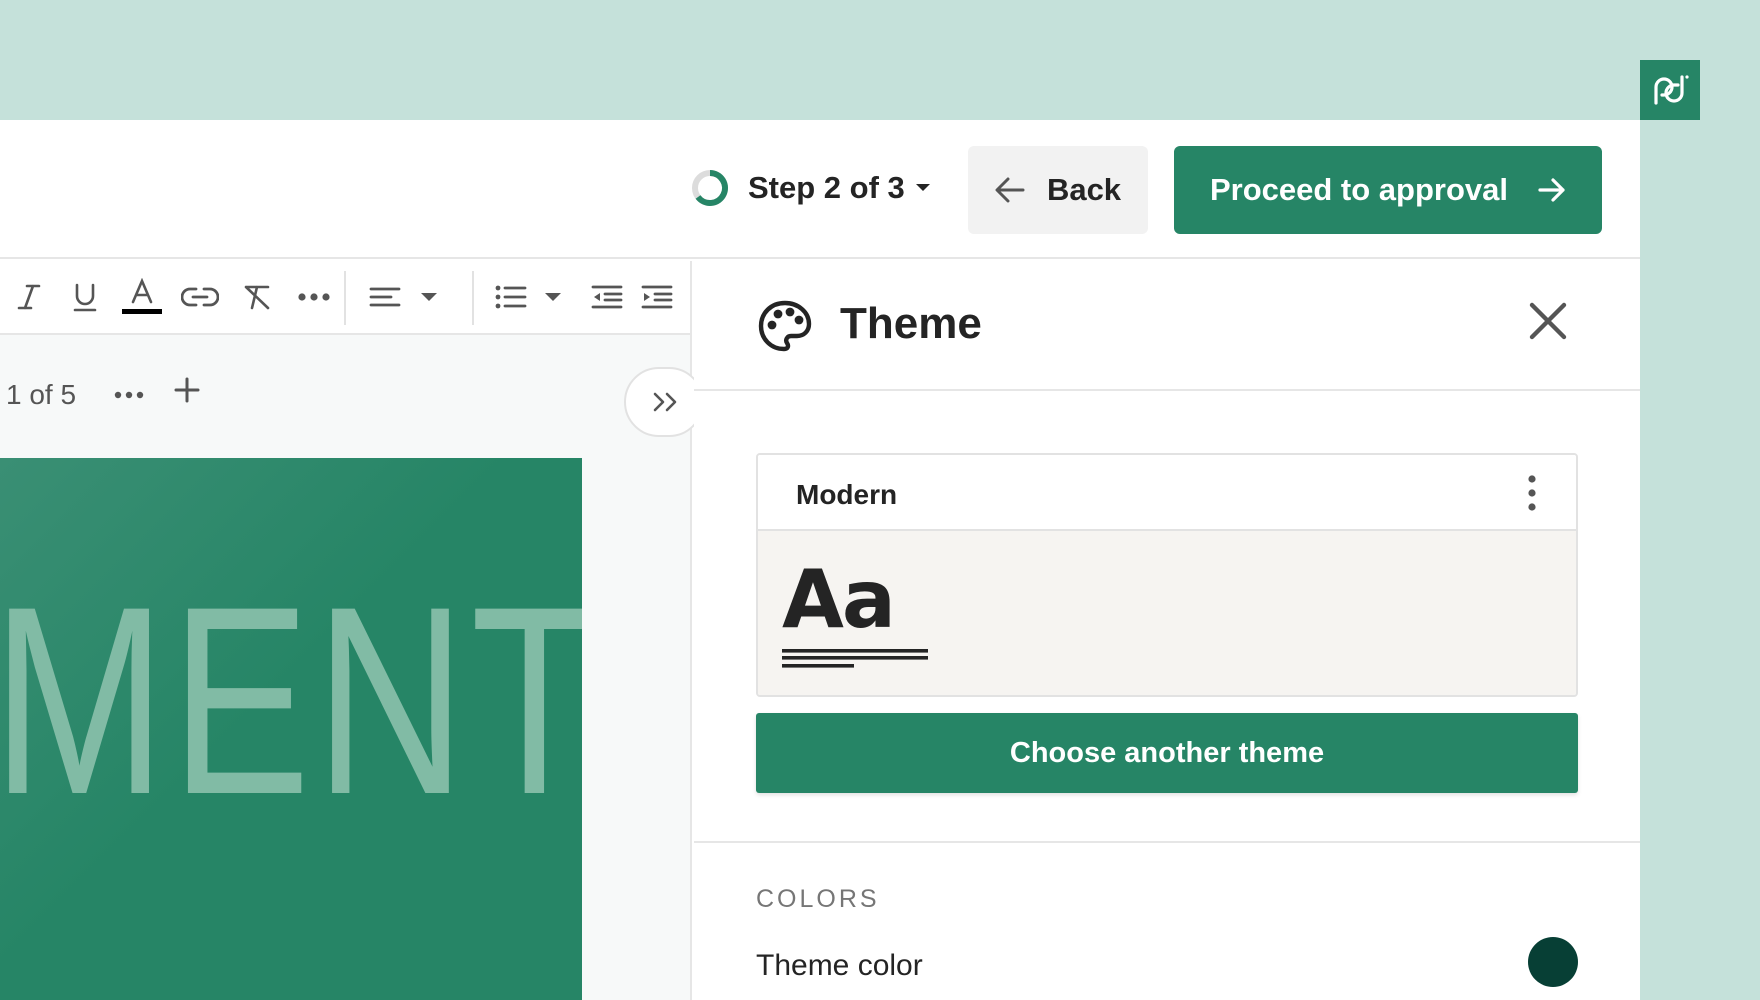 This screenshot has width=1760, height=1000. I want to click on double-chevron-right-icon, so click(665, 402).